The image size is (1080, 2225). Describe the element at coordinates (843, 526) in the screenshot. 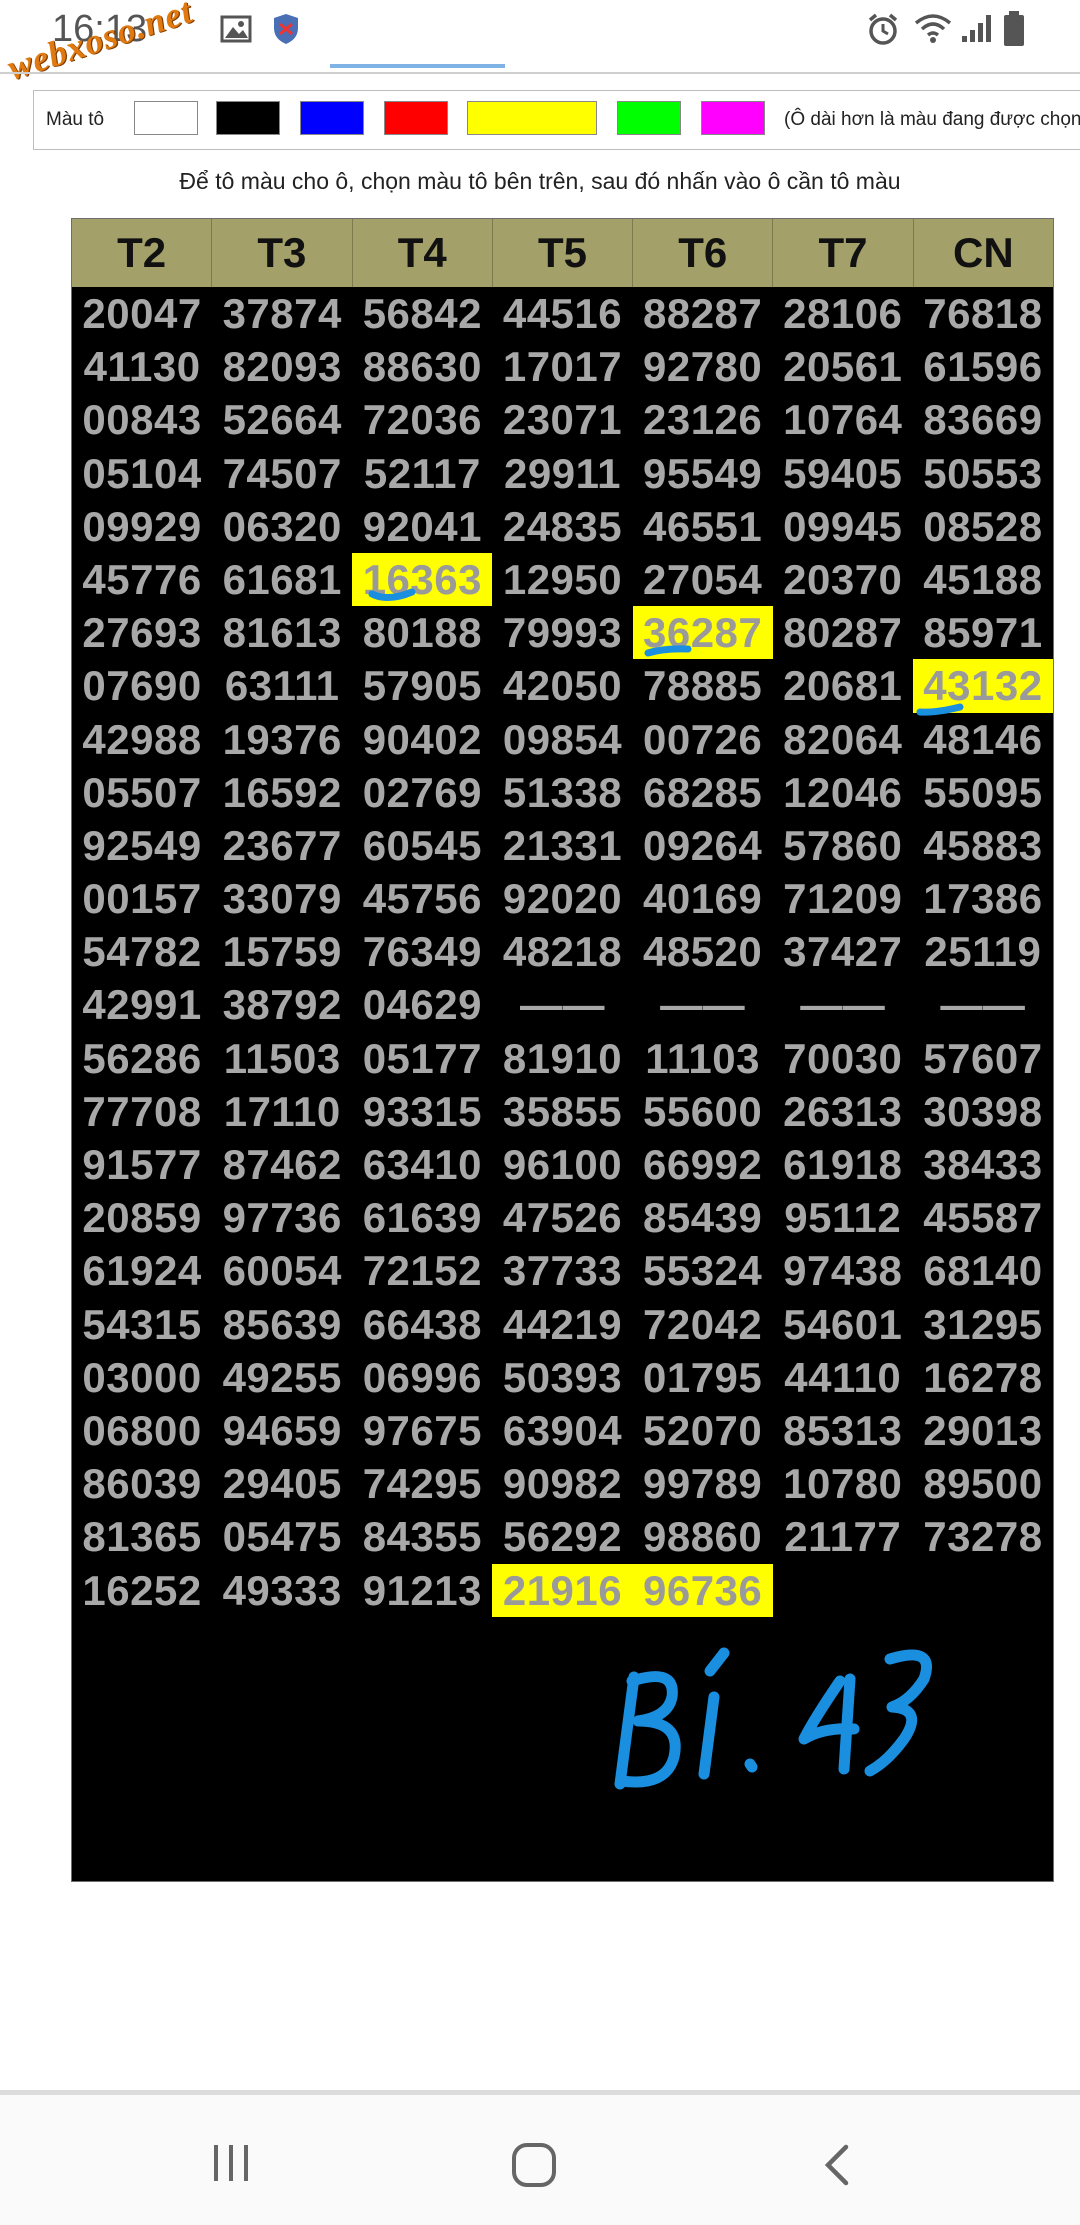

I see `number-cell: 09945` at that location.